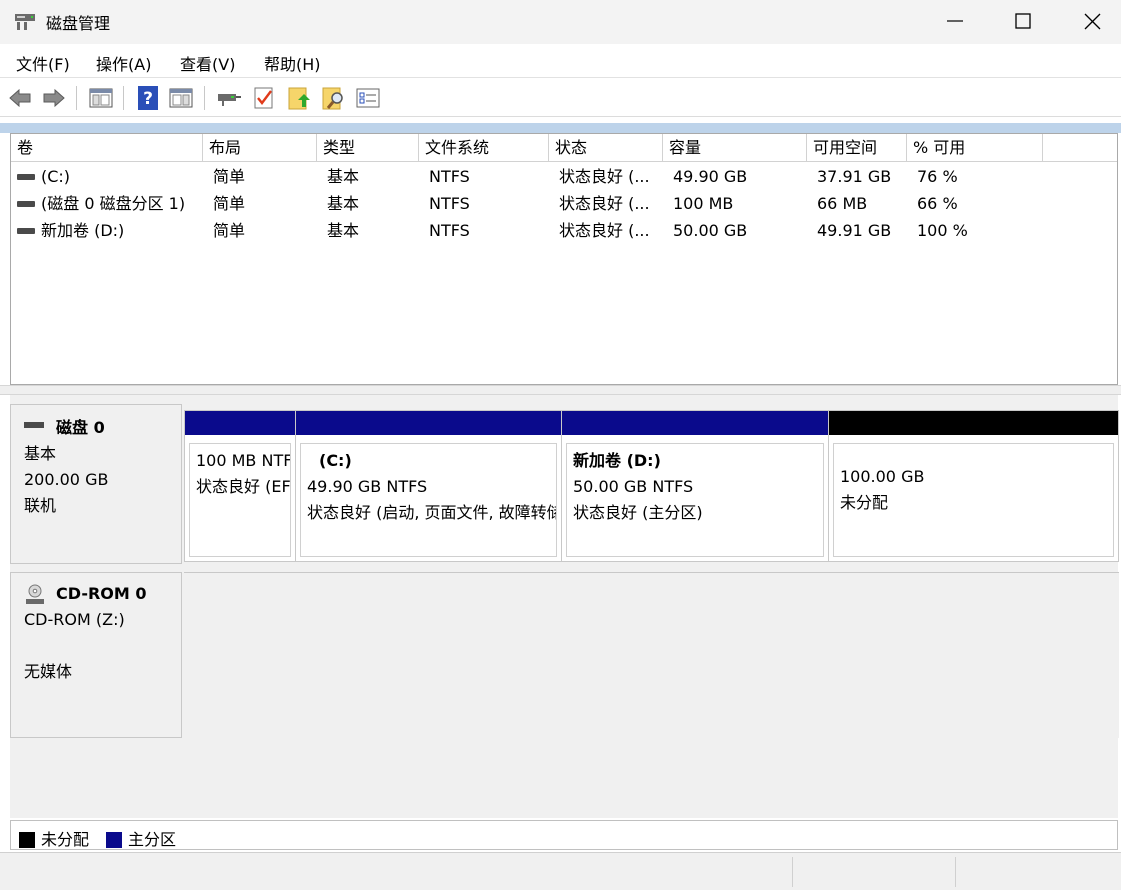  What do you see at coordinates (54, 838) in the screenshot?
I see `legend-unallocated: 未分配` at bounding box center [54, 838].